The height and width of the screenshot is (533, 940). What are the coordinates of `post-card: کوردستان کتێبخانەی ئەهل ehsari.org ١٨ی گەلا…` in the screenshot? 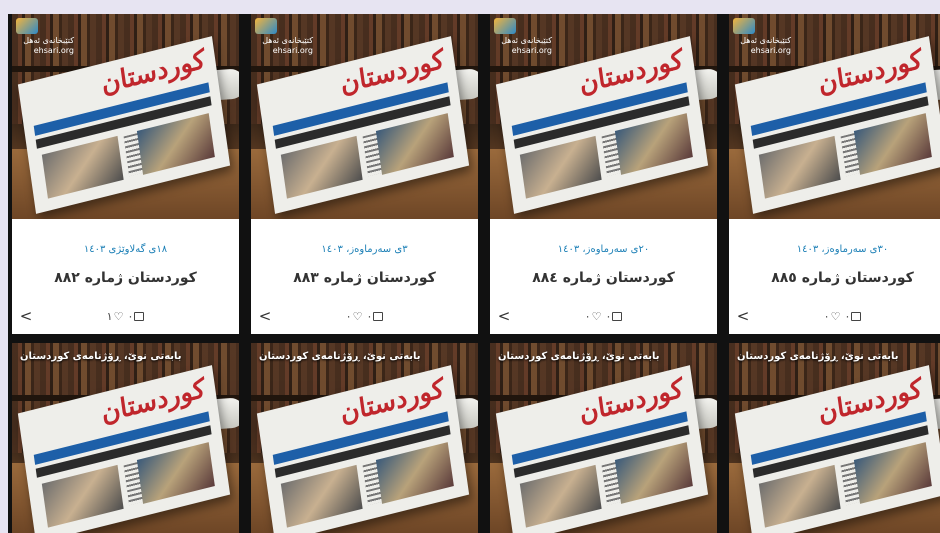 It's located at (125, 174).